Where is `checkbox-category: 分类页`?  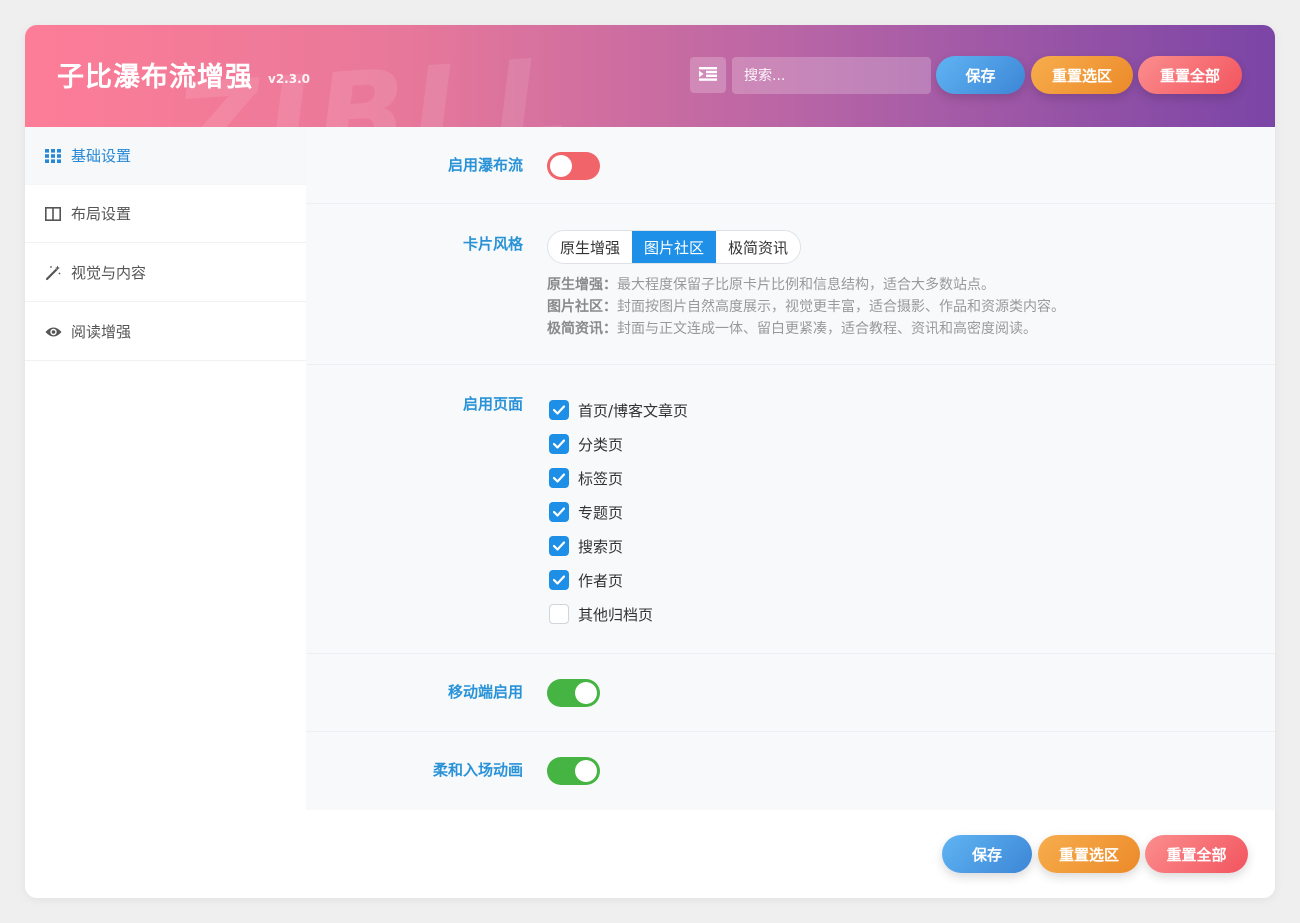
checkbox-category: 分类页 is located at coordinates (618, 444).